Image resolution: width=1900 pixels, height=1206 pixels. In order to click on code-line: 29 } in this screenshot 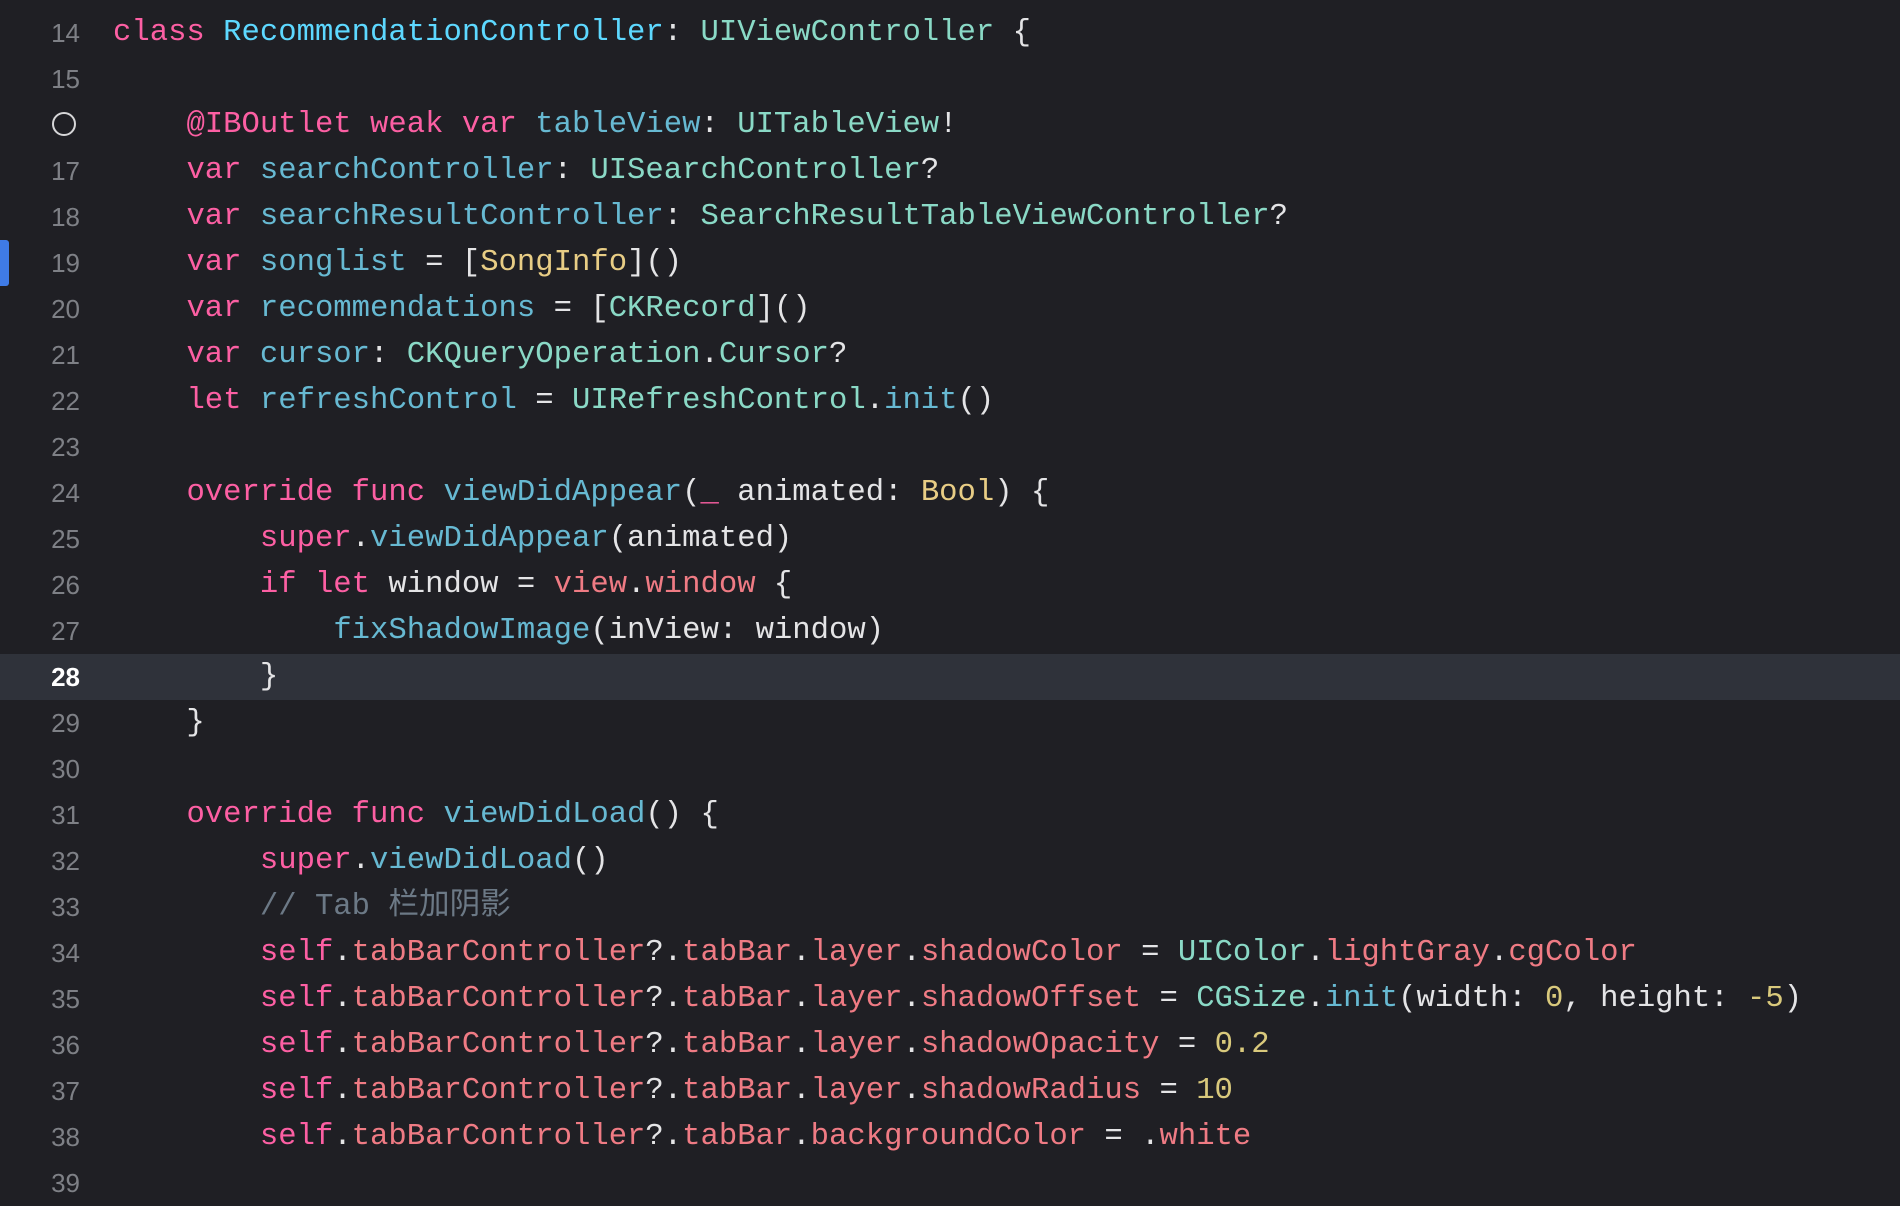, I will do `click(950, 723)`.